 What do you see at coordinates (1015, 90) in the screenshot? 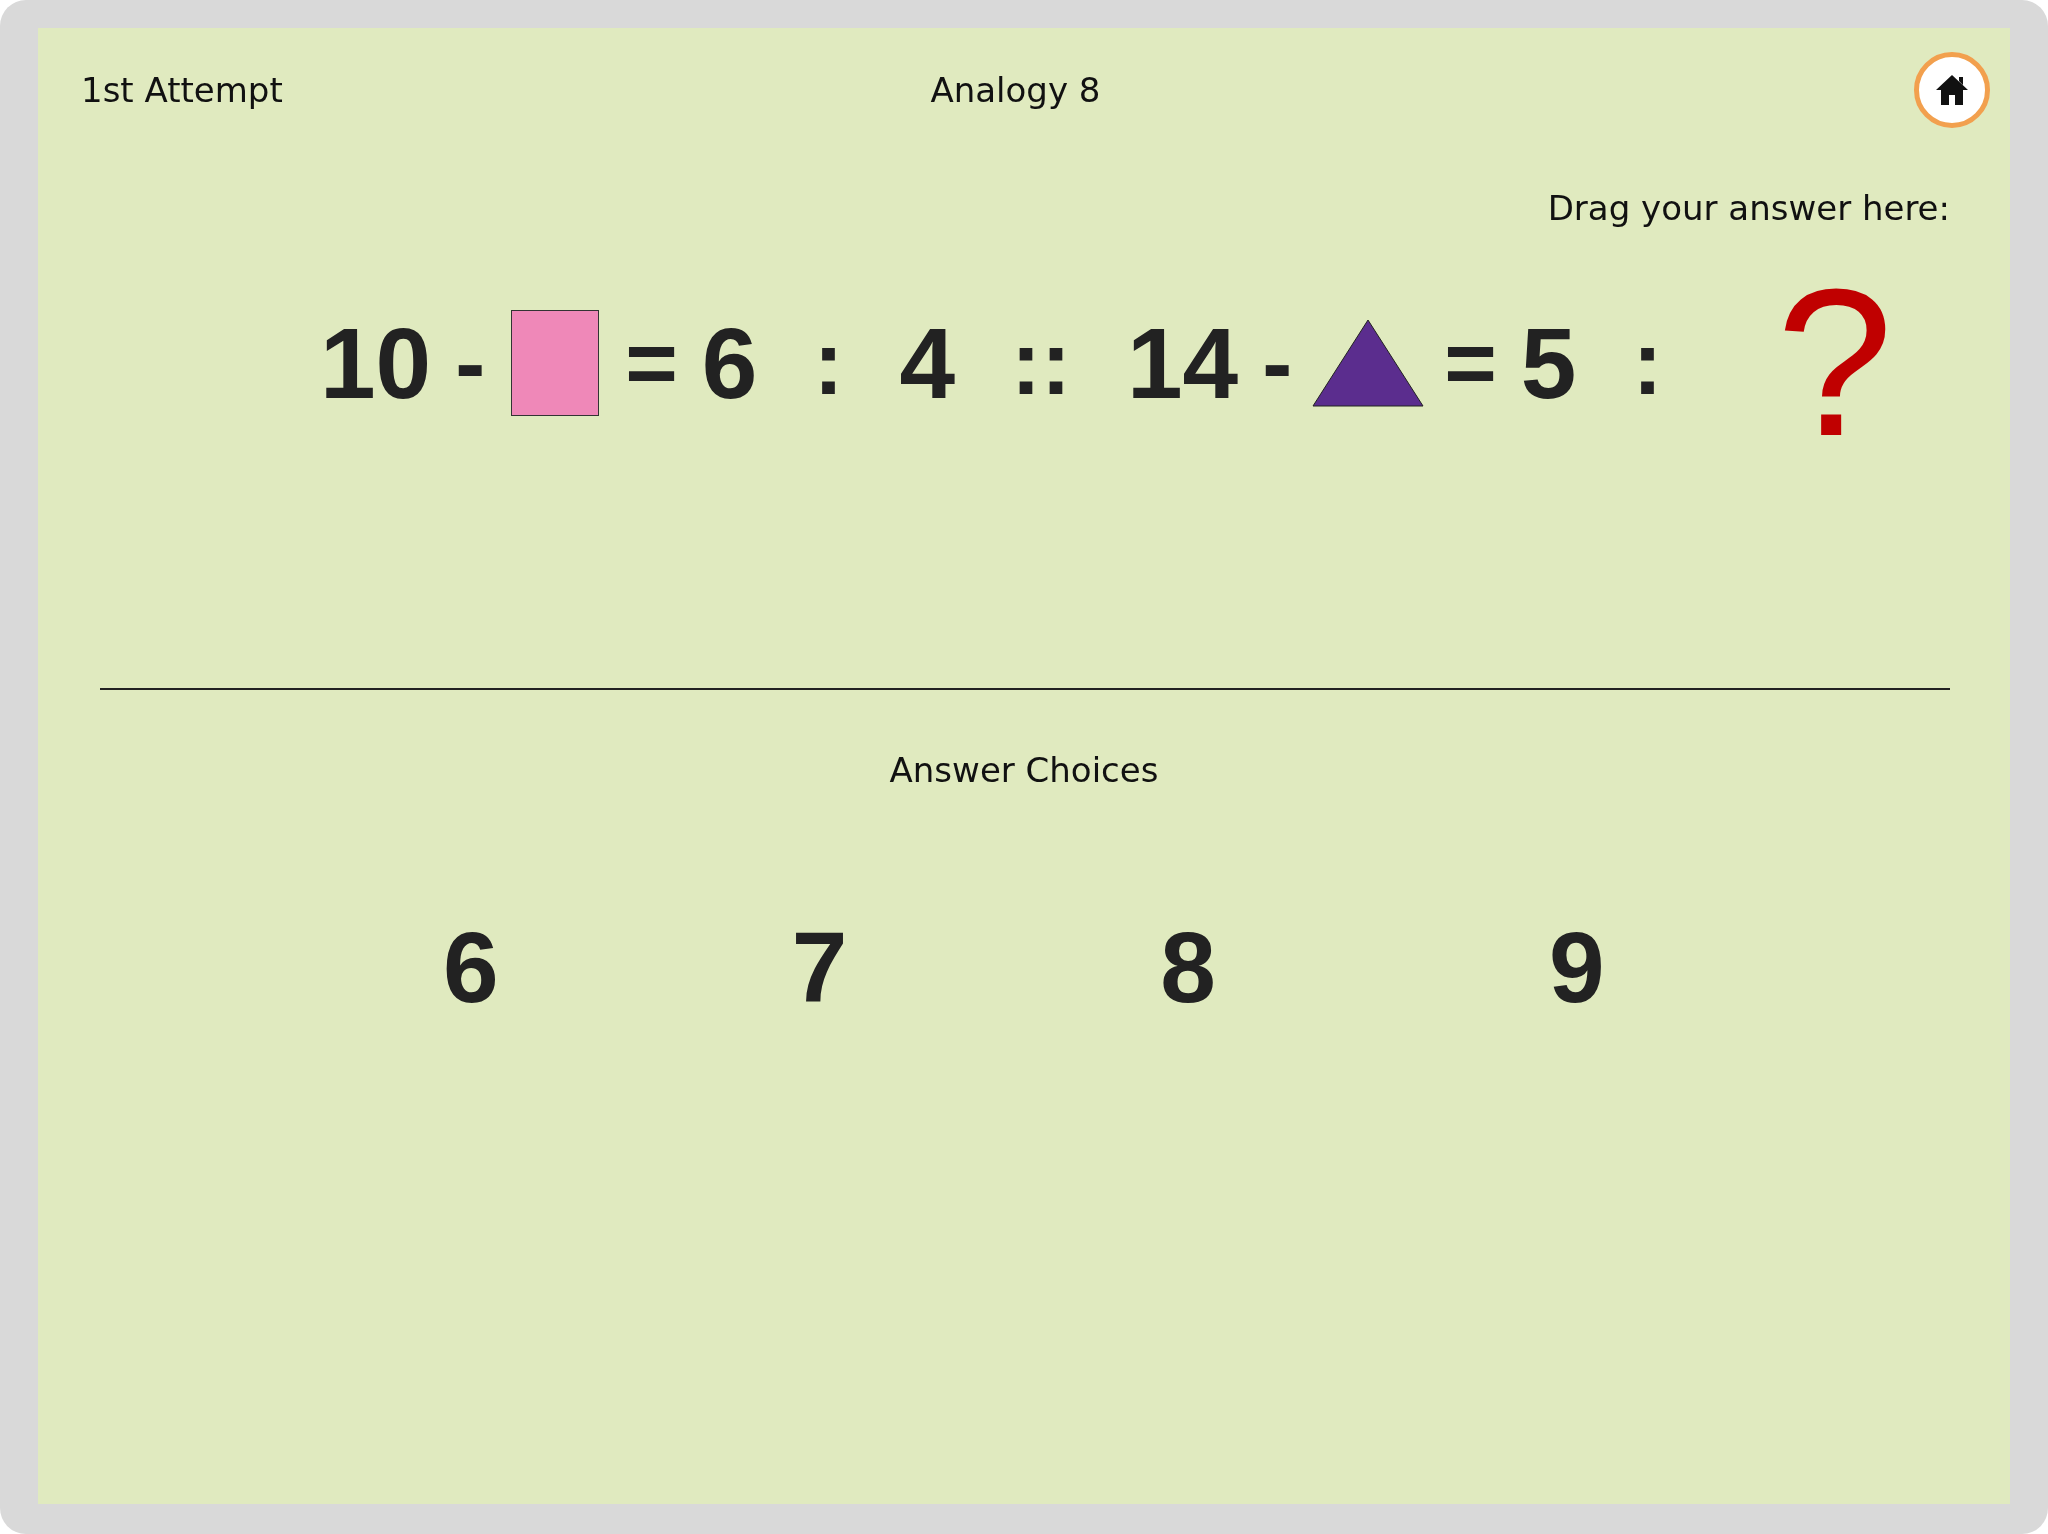
I see `screen-title: Analogy 8` at bounding box center [1015, 90].